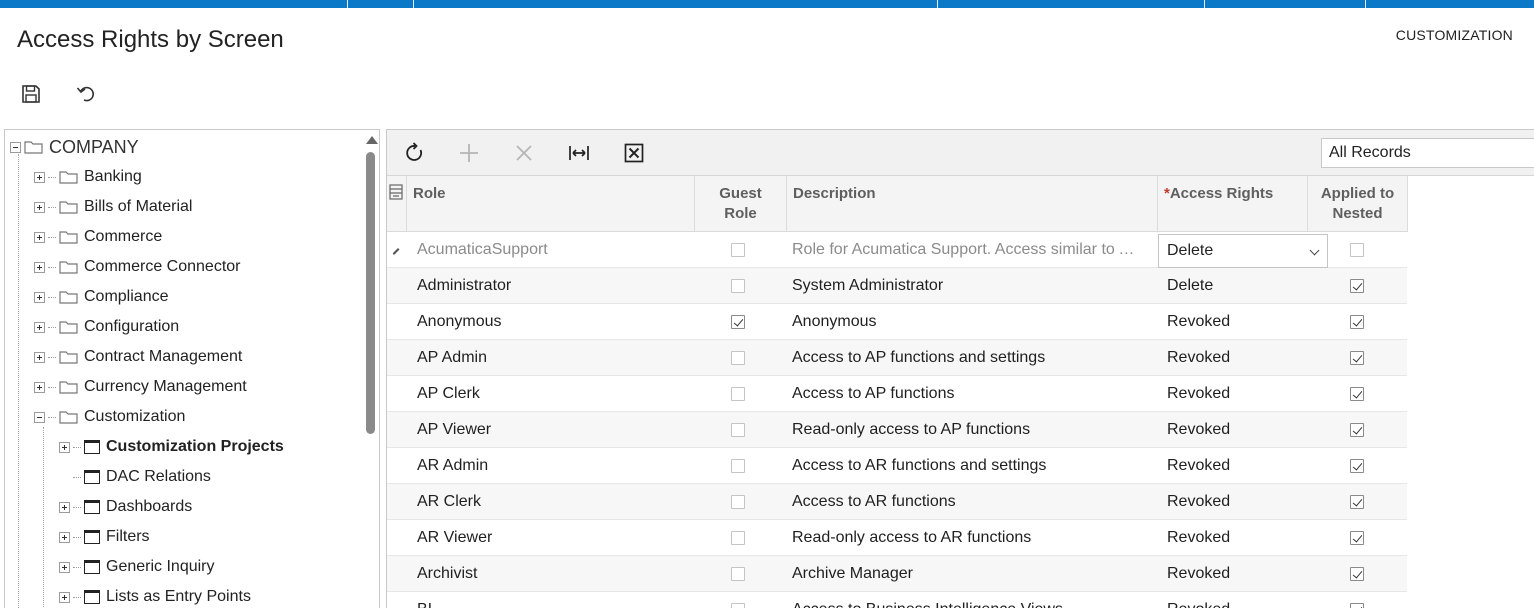 This screenshot has width=1534, height=608. What do you see at coordinates (106, 327) in the screenshot?
I see `tree-item-configuration: Configuration` at bounding box center [106, 327].